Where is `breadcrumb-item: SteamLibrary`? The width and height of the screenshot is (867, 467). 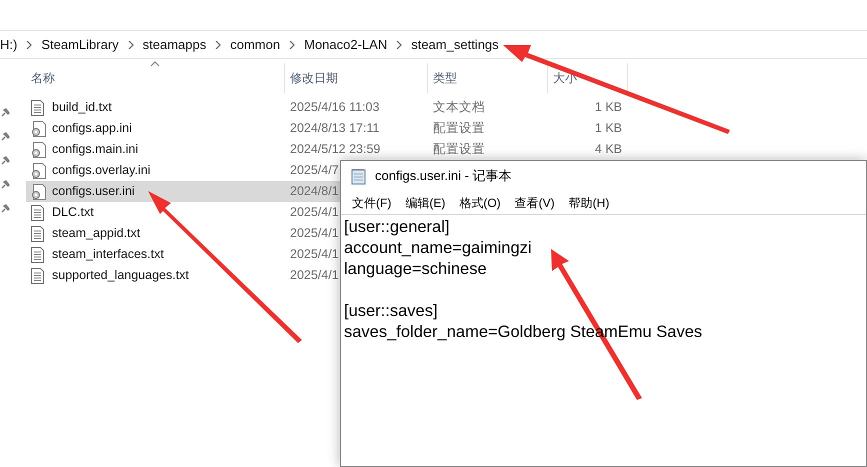
breadcrumb-item: SteamLibrary is located at coordinates (80, 44).